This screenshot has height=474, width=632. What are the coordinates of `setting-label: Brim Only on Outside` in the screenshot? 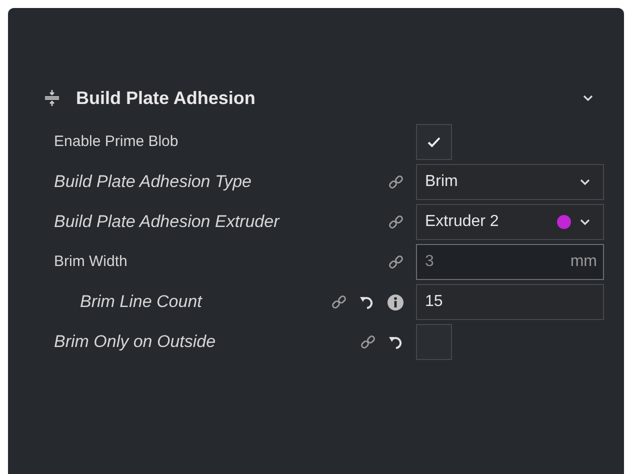 It's located at (135, 342).